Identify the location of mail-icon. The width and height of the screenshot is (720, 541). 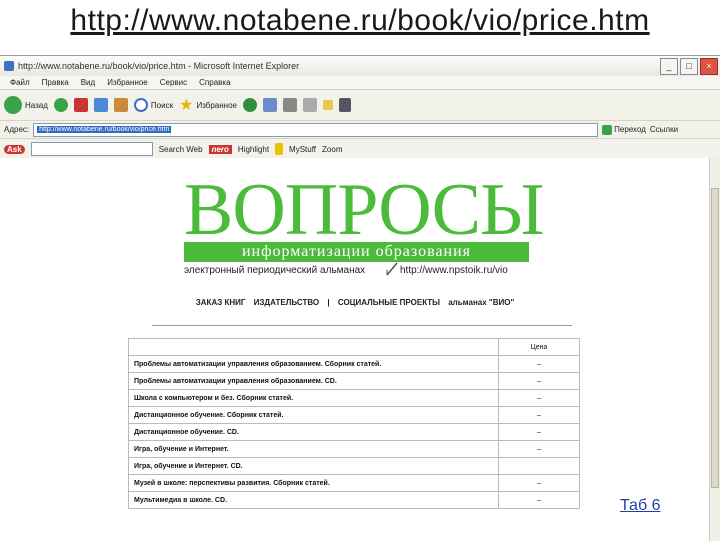
(269, 105).